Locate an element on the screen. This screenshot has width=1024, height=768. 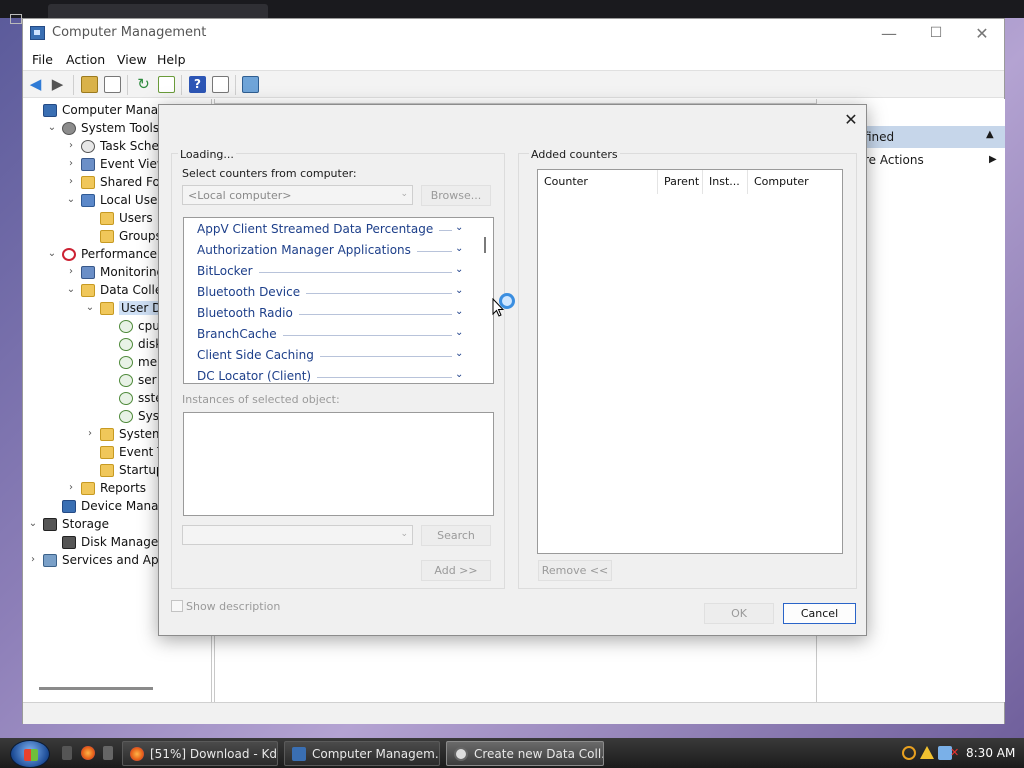
windows-logo-icon is located at coordinates (31, 755).